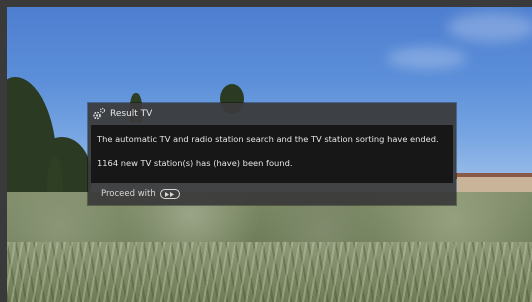  What do you see at coordinates (272, 113) in the screenshot?
I see `dialog-header: Result TV` at bounding box center [272, 113].